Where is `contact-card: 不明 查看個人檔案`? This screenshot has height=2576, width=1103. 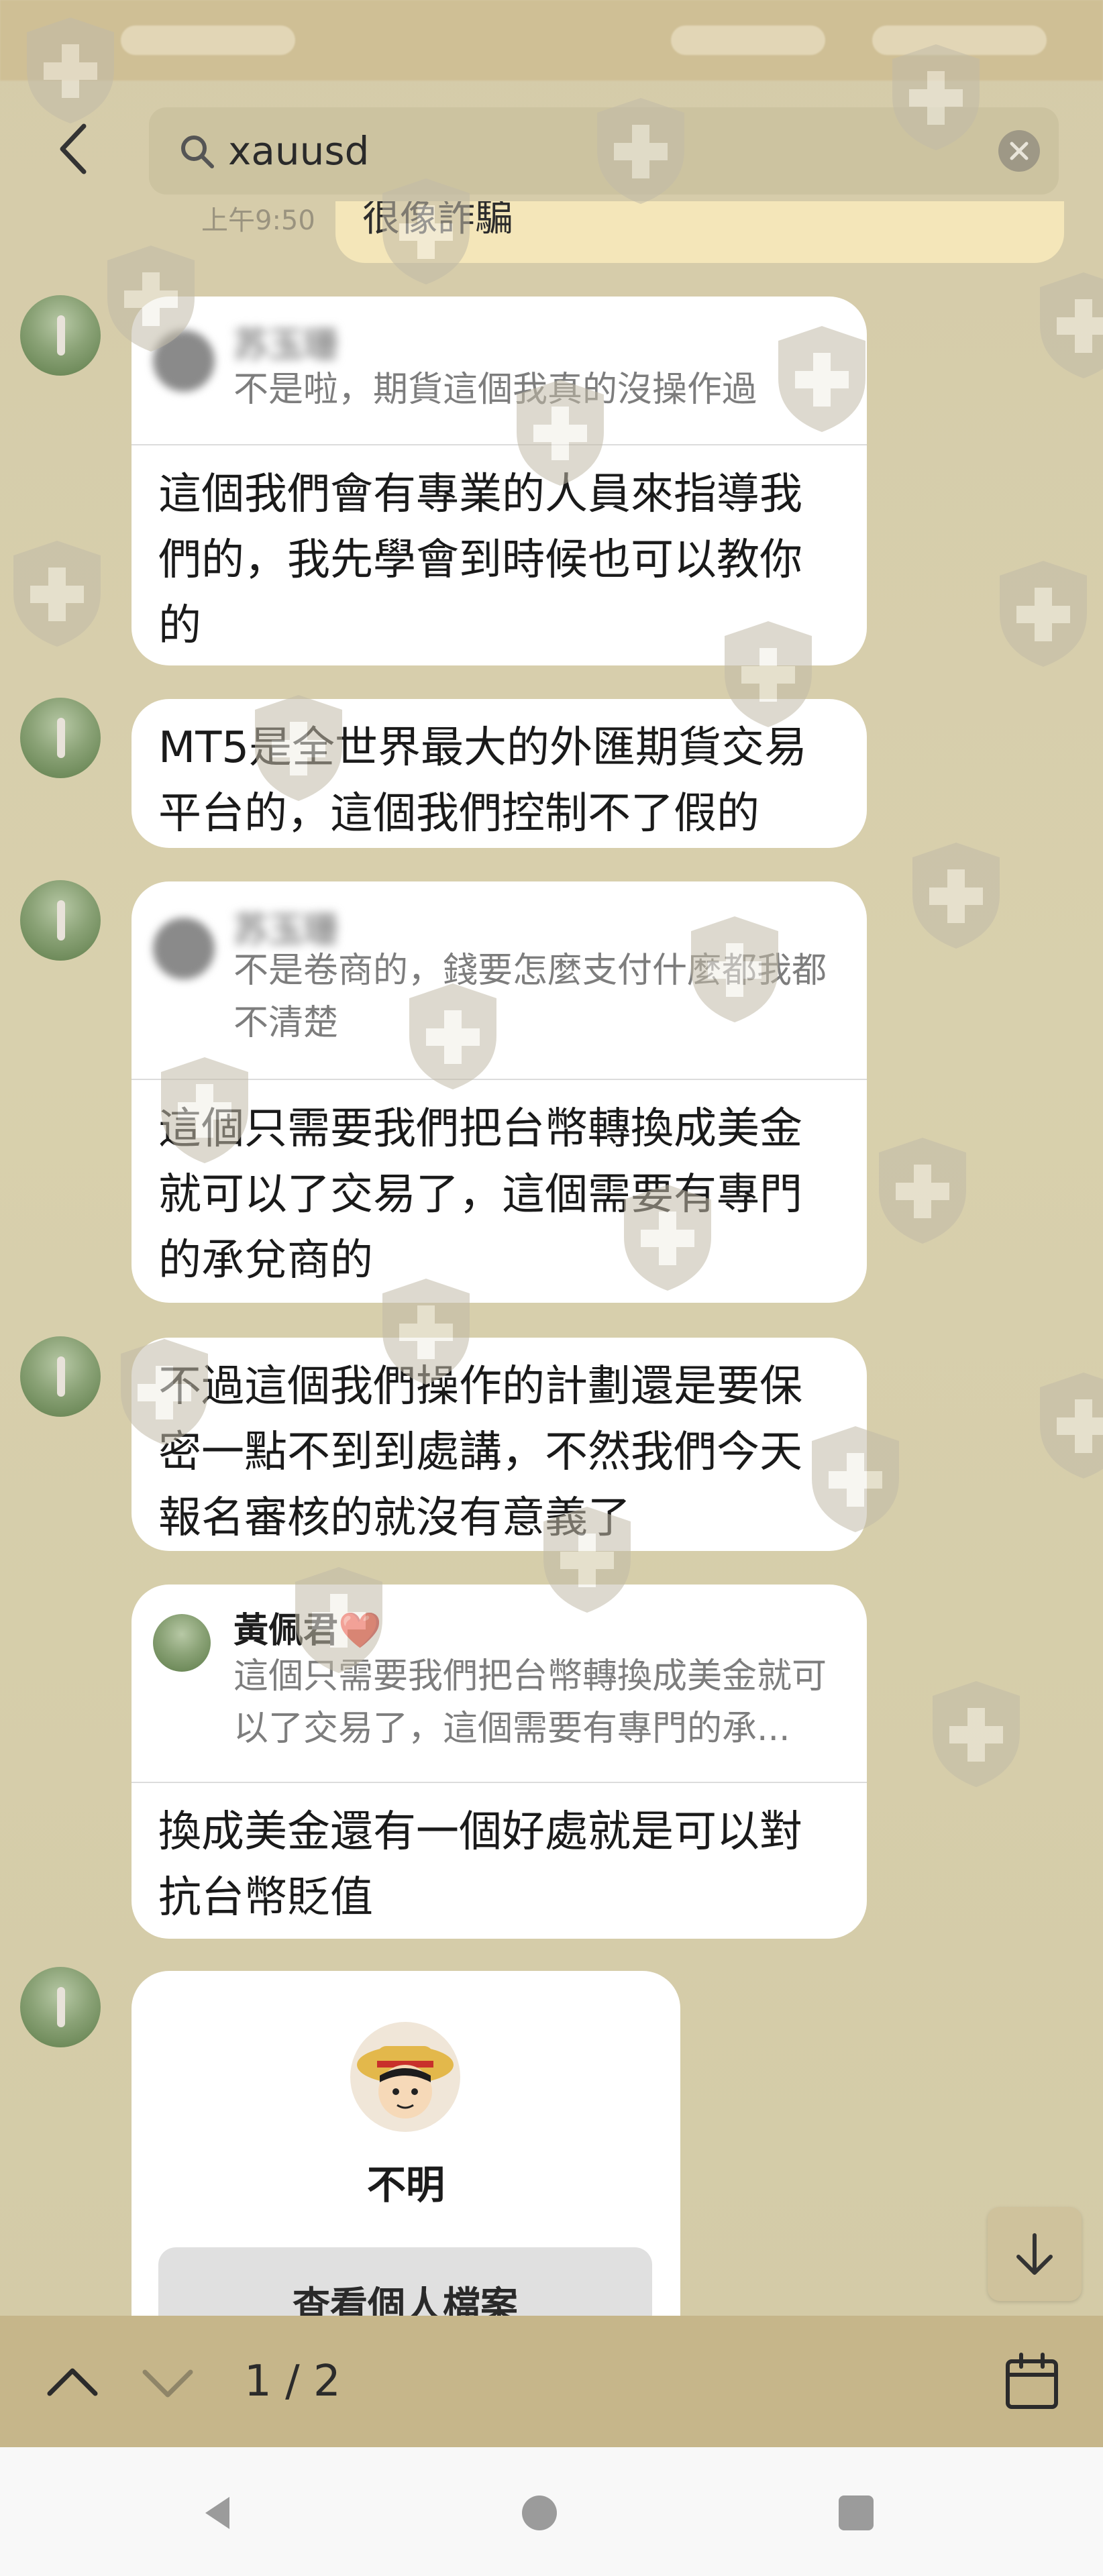
contact-card: 不明 查看個人檔案 is located at coordinates (406, 2145).